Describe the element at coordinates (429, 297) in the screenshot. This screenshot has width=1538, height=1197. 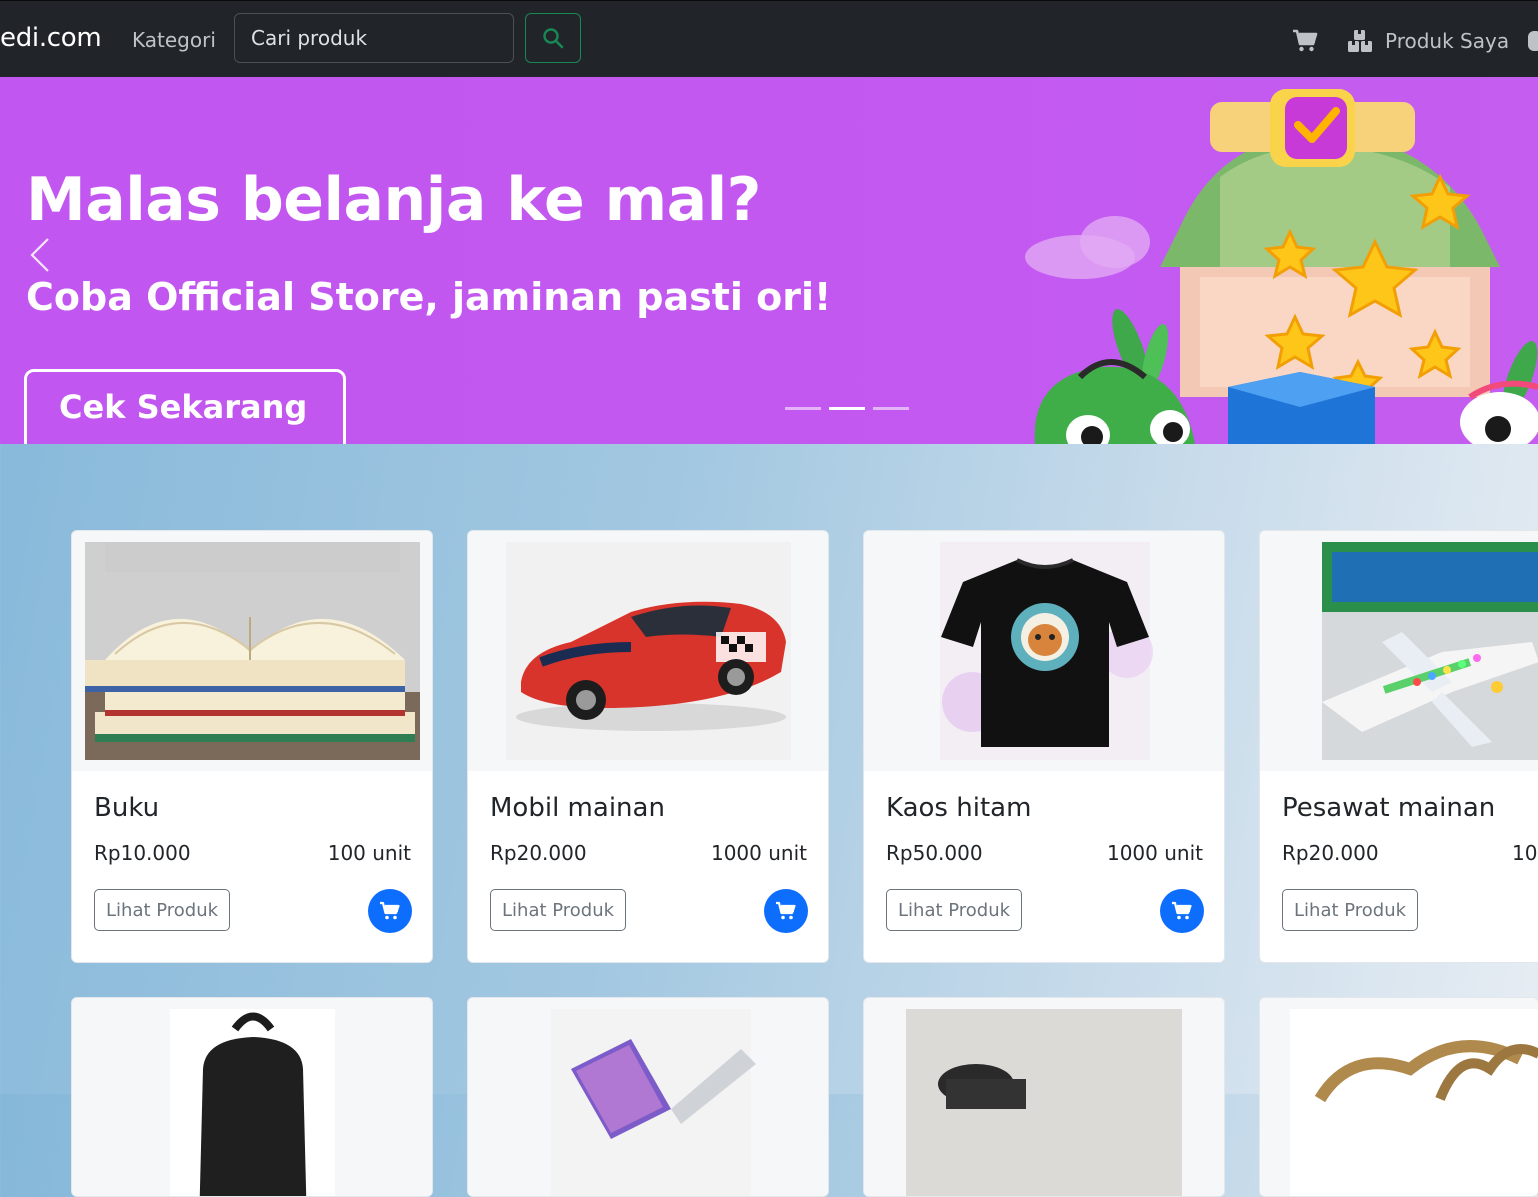
I see `banner-subheading: Coba Official Store, jaminan pasti ori!` at that location.